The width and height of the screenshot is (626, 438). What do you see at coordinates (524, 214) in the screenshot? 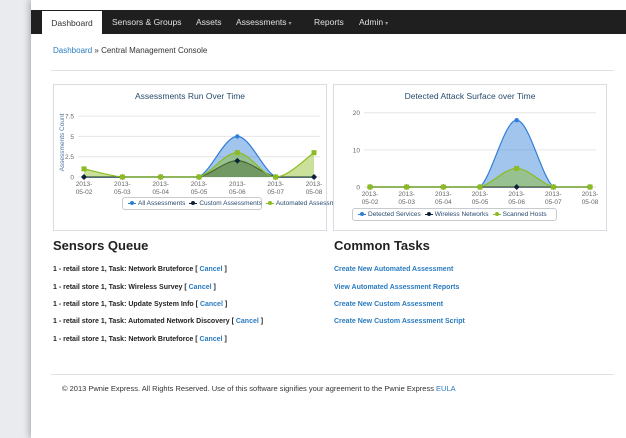
I see `legend-label: Scanned Hosts` at bounding box center [524, 214].